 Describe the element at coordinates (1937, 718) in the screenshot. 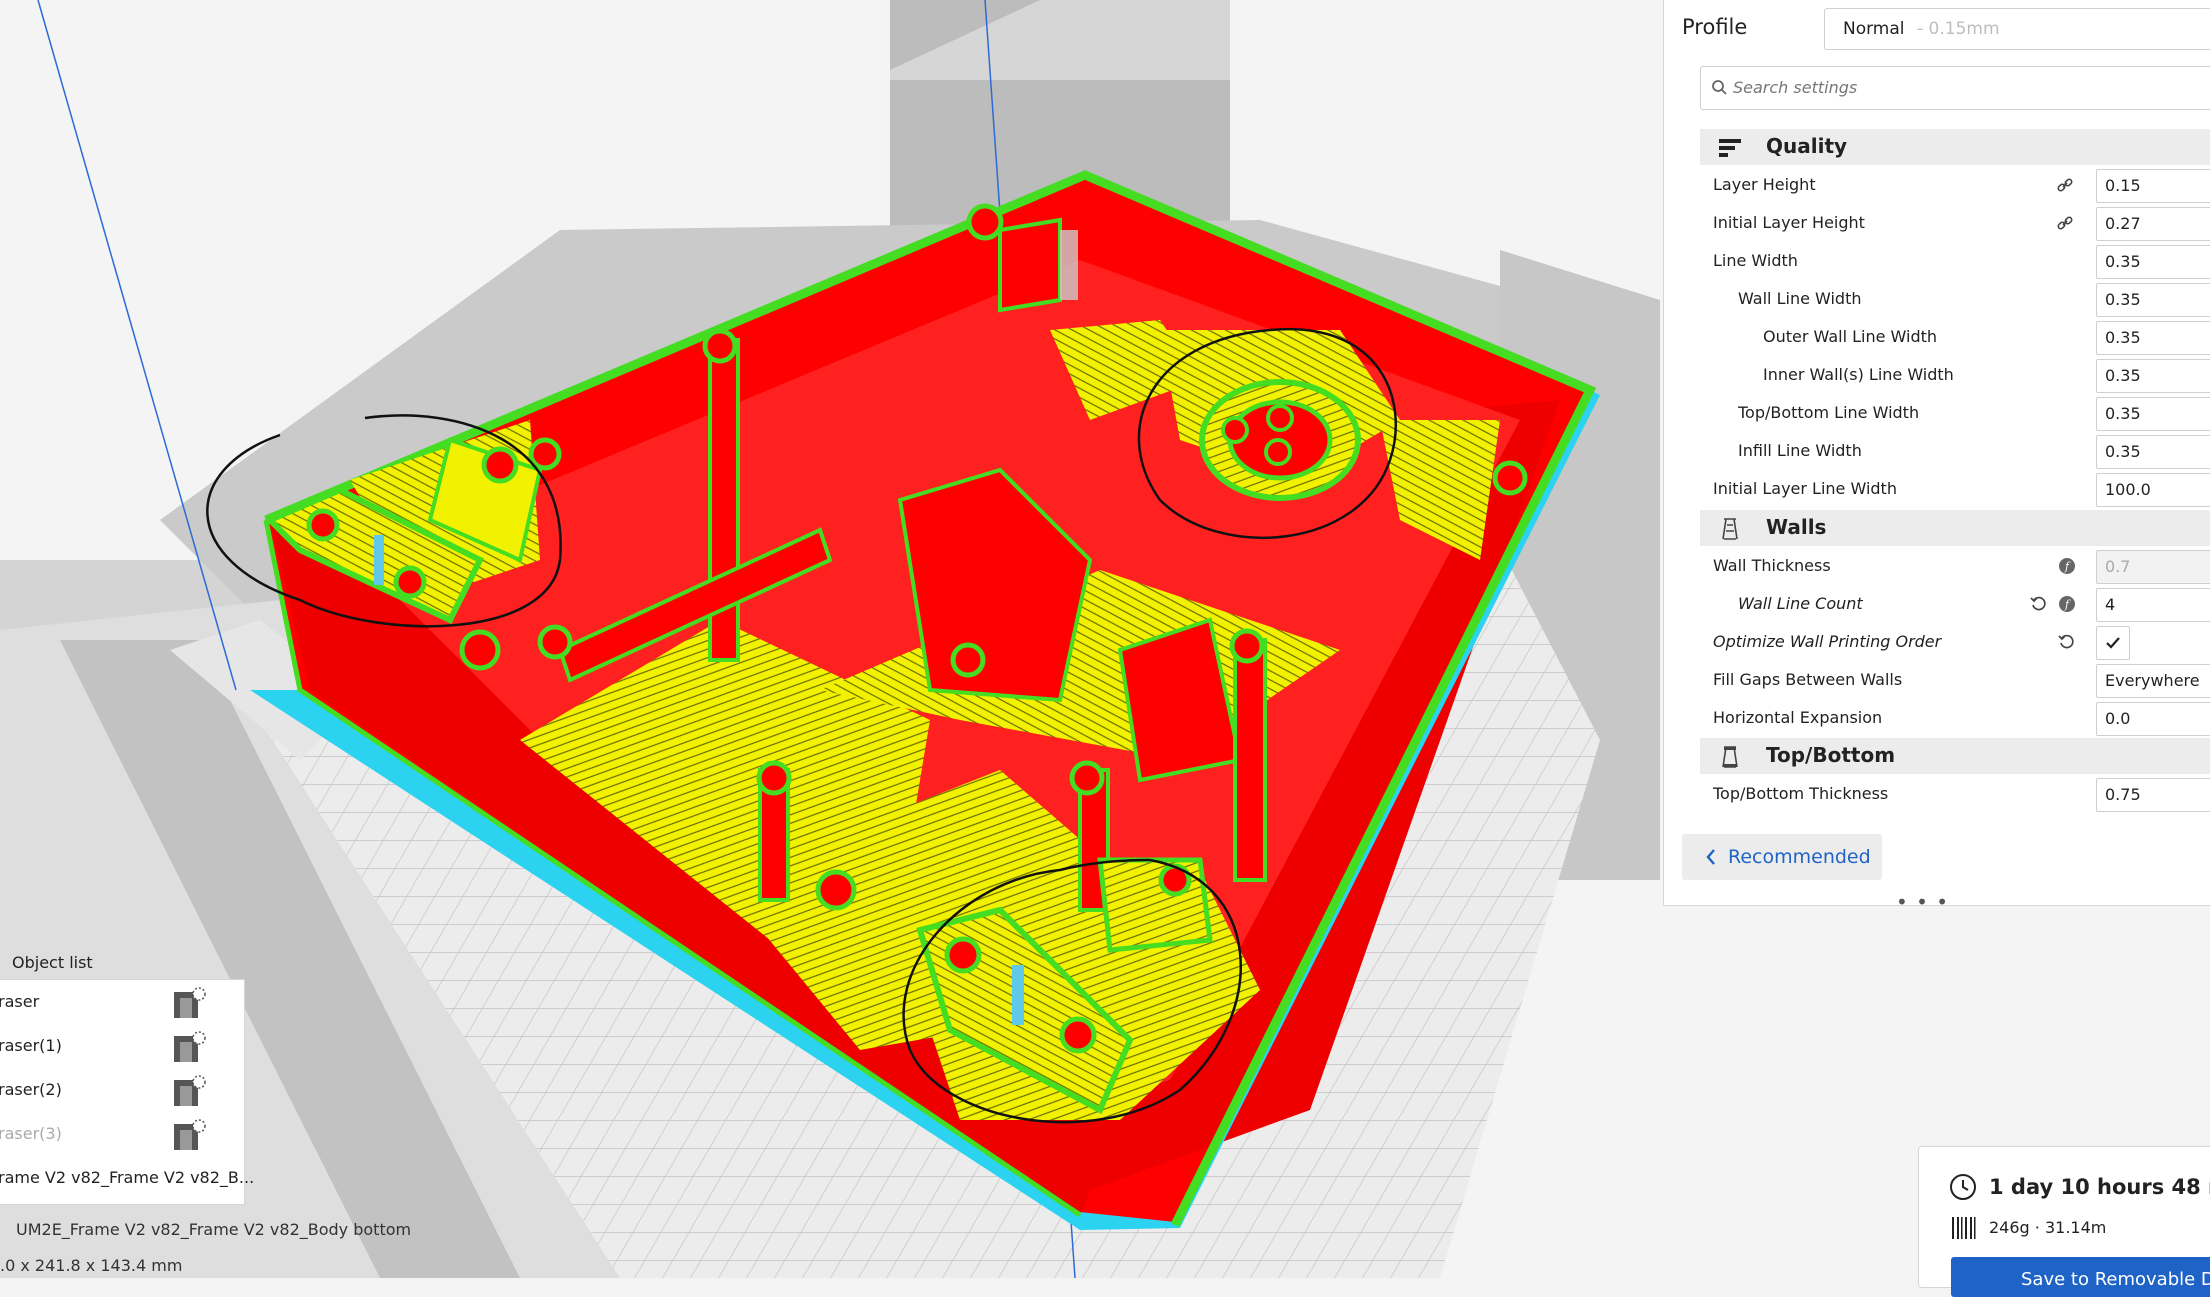

I see `setting-horizontal-expansion: Horizontal Expansion 0.0` at that location.